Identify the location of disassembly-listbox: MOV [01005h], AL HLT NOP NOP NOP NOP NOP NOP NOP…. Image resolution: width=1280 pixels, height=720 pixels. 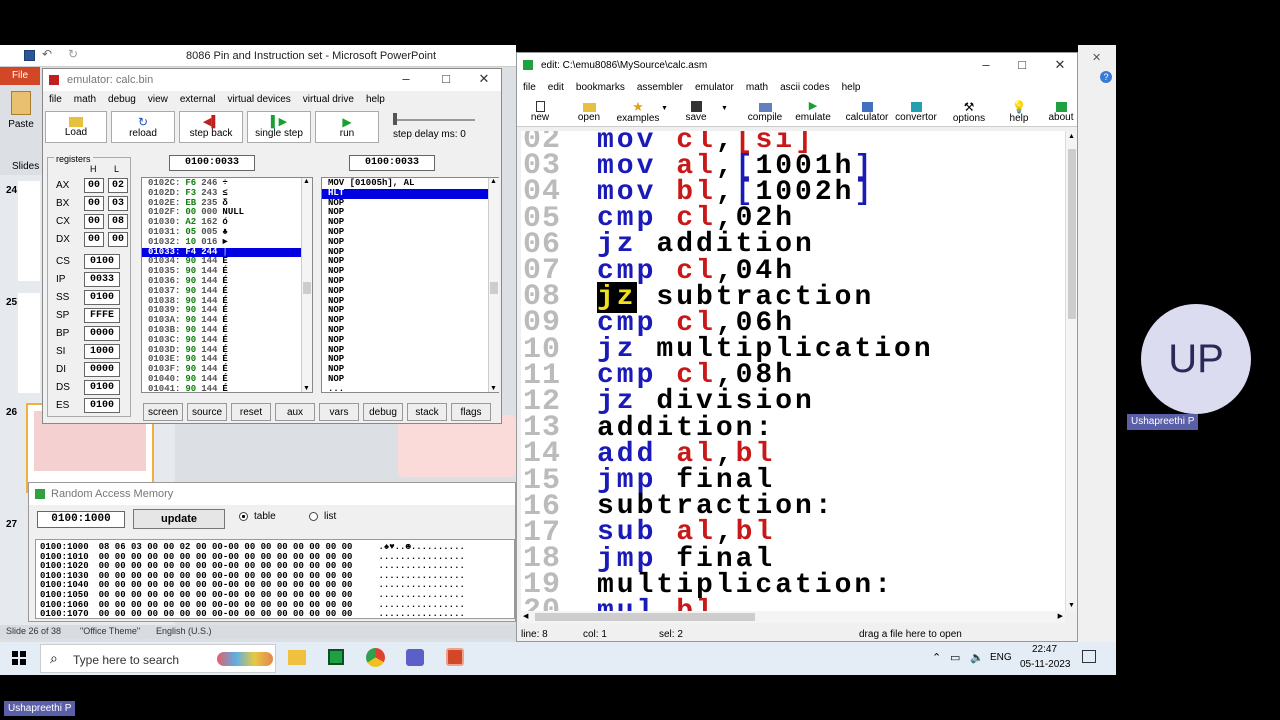
(410, 285).